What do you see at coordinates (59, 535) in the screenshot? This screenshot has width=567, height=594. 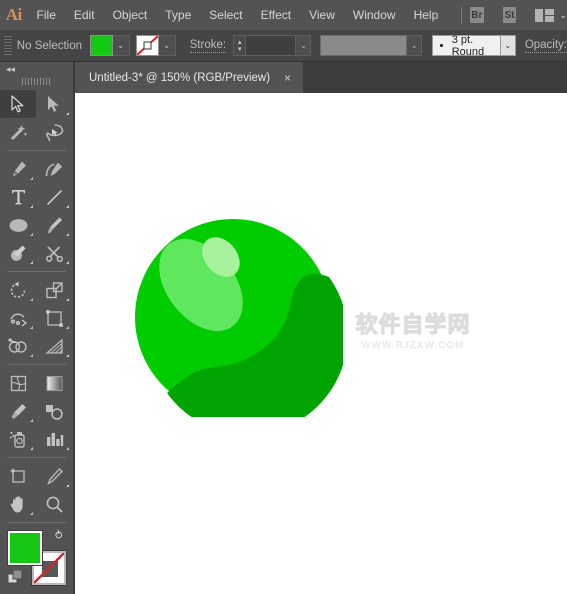 I see `swap-fill-stroke-icon: ⥁` at bounding box center [59, 535].